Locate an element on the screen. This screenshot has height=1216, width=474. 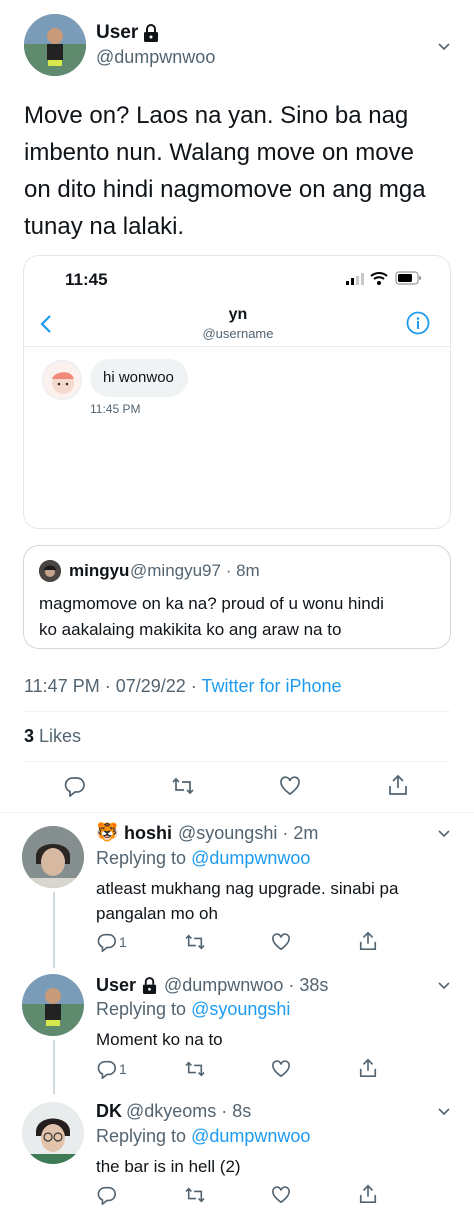
reply-handle-time: @syoungshi · 2m is located at coordinates (248, 833).